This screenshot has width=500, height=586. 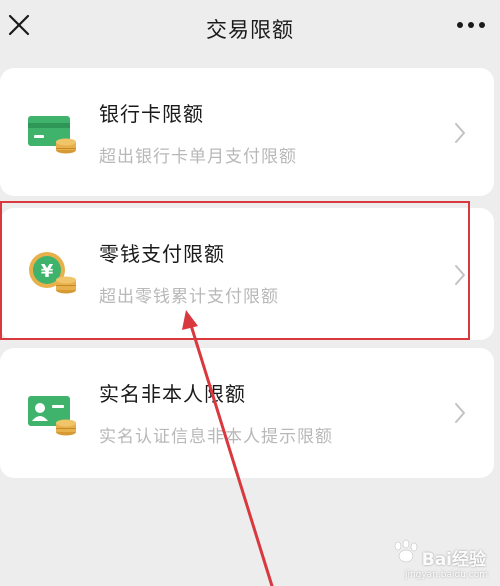 What do you see at coordinates (189, 297) in the screenshot?
I see `item-subtitle: 超出零钱累计支付限额` at bounding box center [189, 297].